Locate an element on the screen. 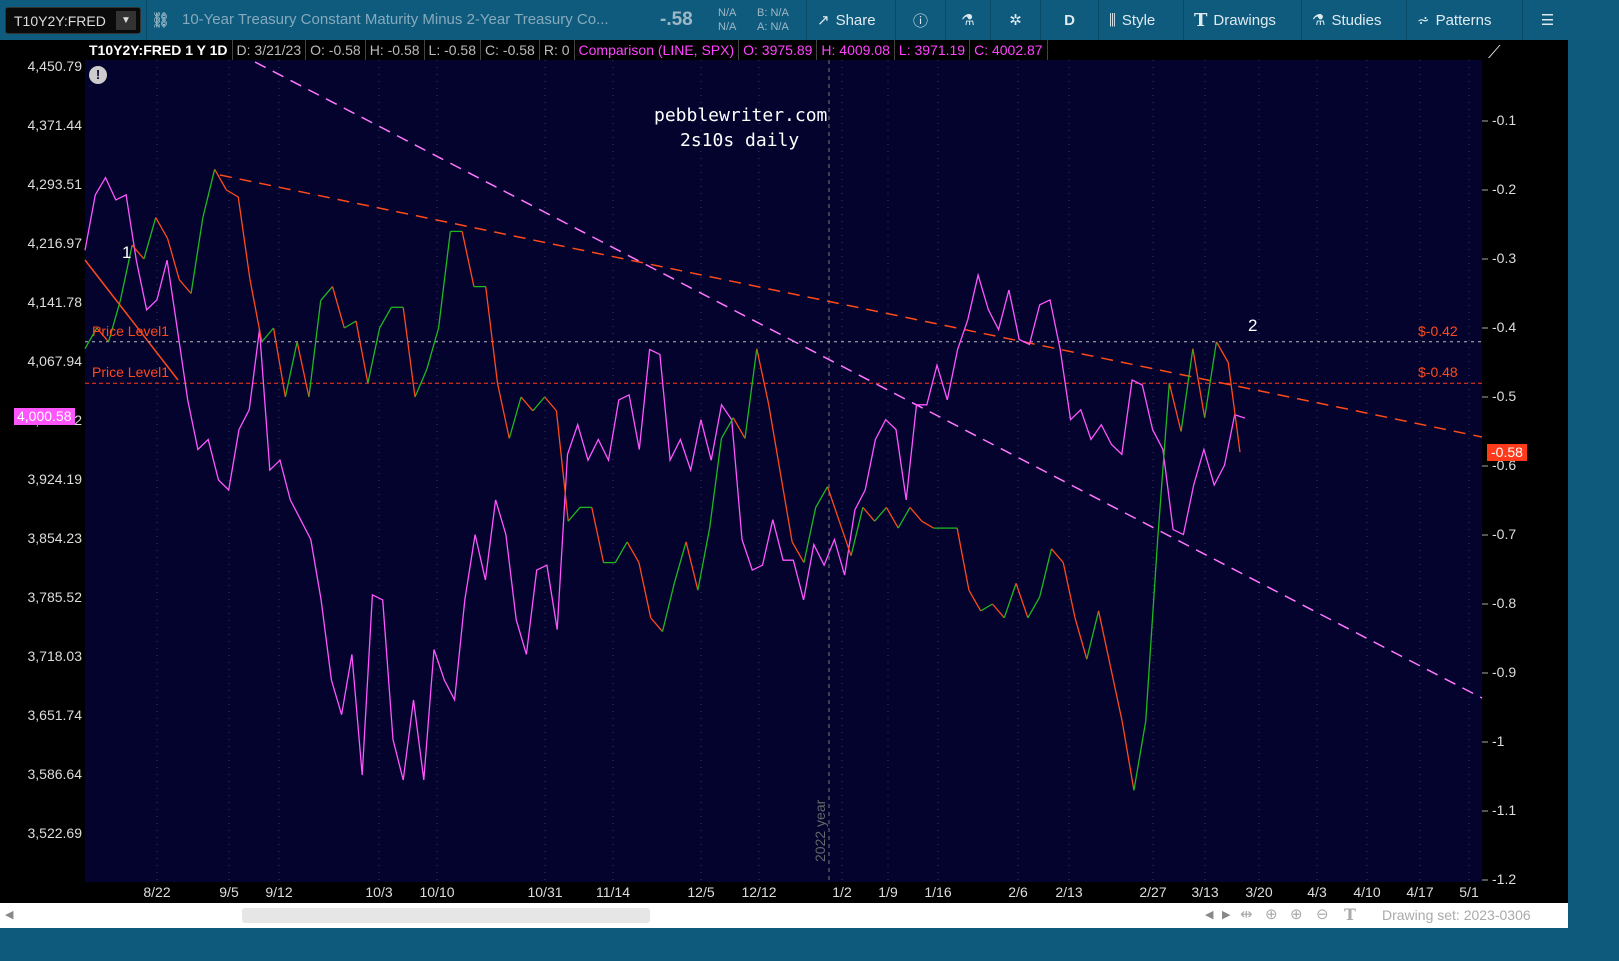 The height and width of the screenshot is (961, 1619). expand-icon: ⇹ is located at coordinates (1246, 914).